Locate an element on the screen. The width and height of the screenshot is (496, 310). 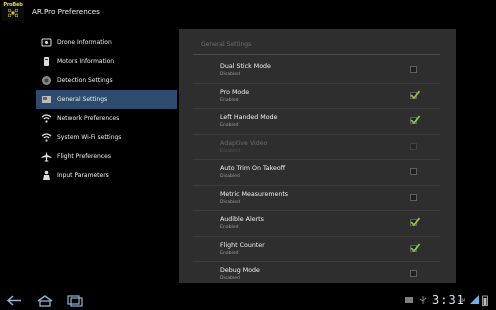
pref-auto-trim-on-takeoff: Auto Trim On Takeoff Disabled is located at coordinates (316, 173).